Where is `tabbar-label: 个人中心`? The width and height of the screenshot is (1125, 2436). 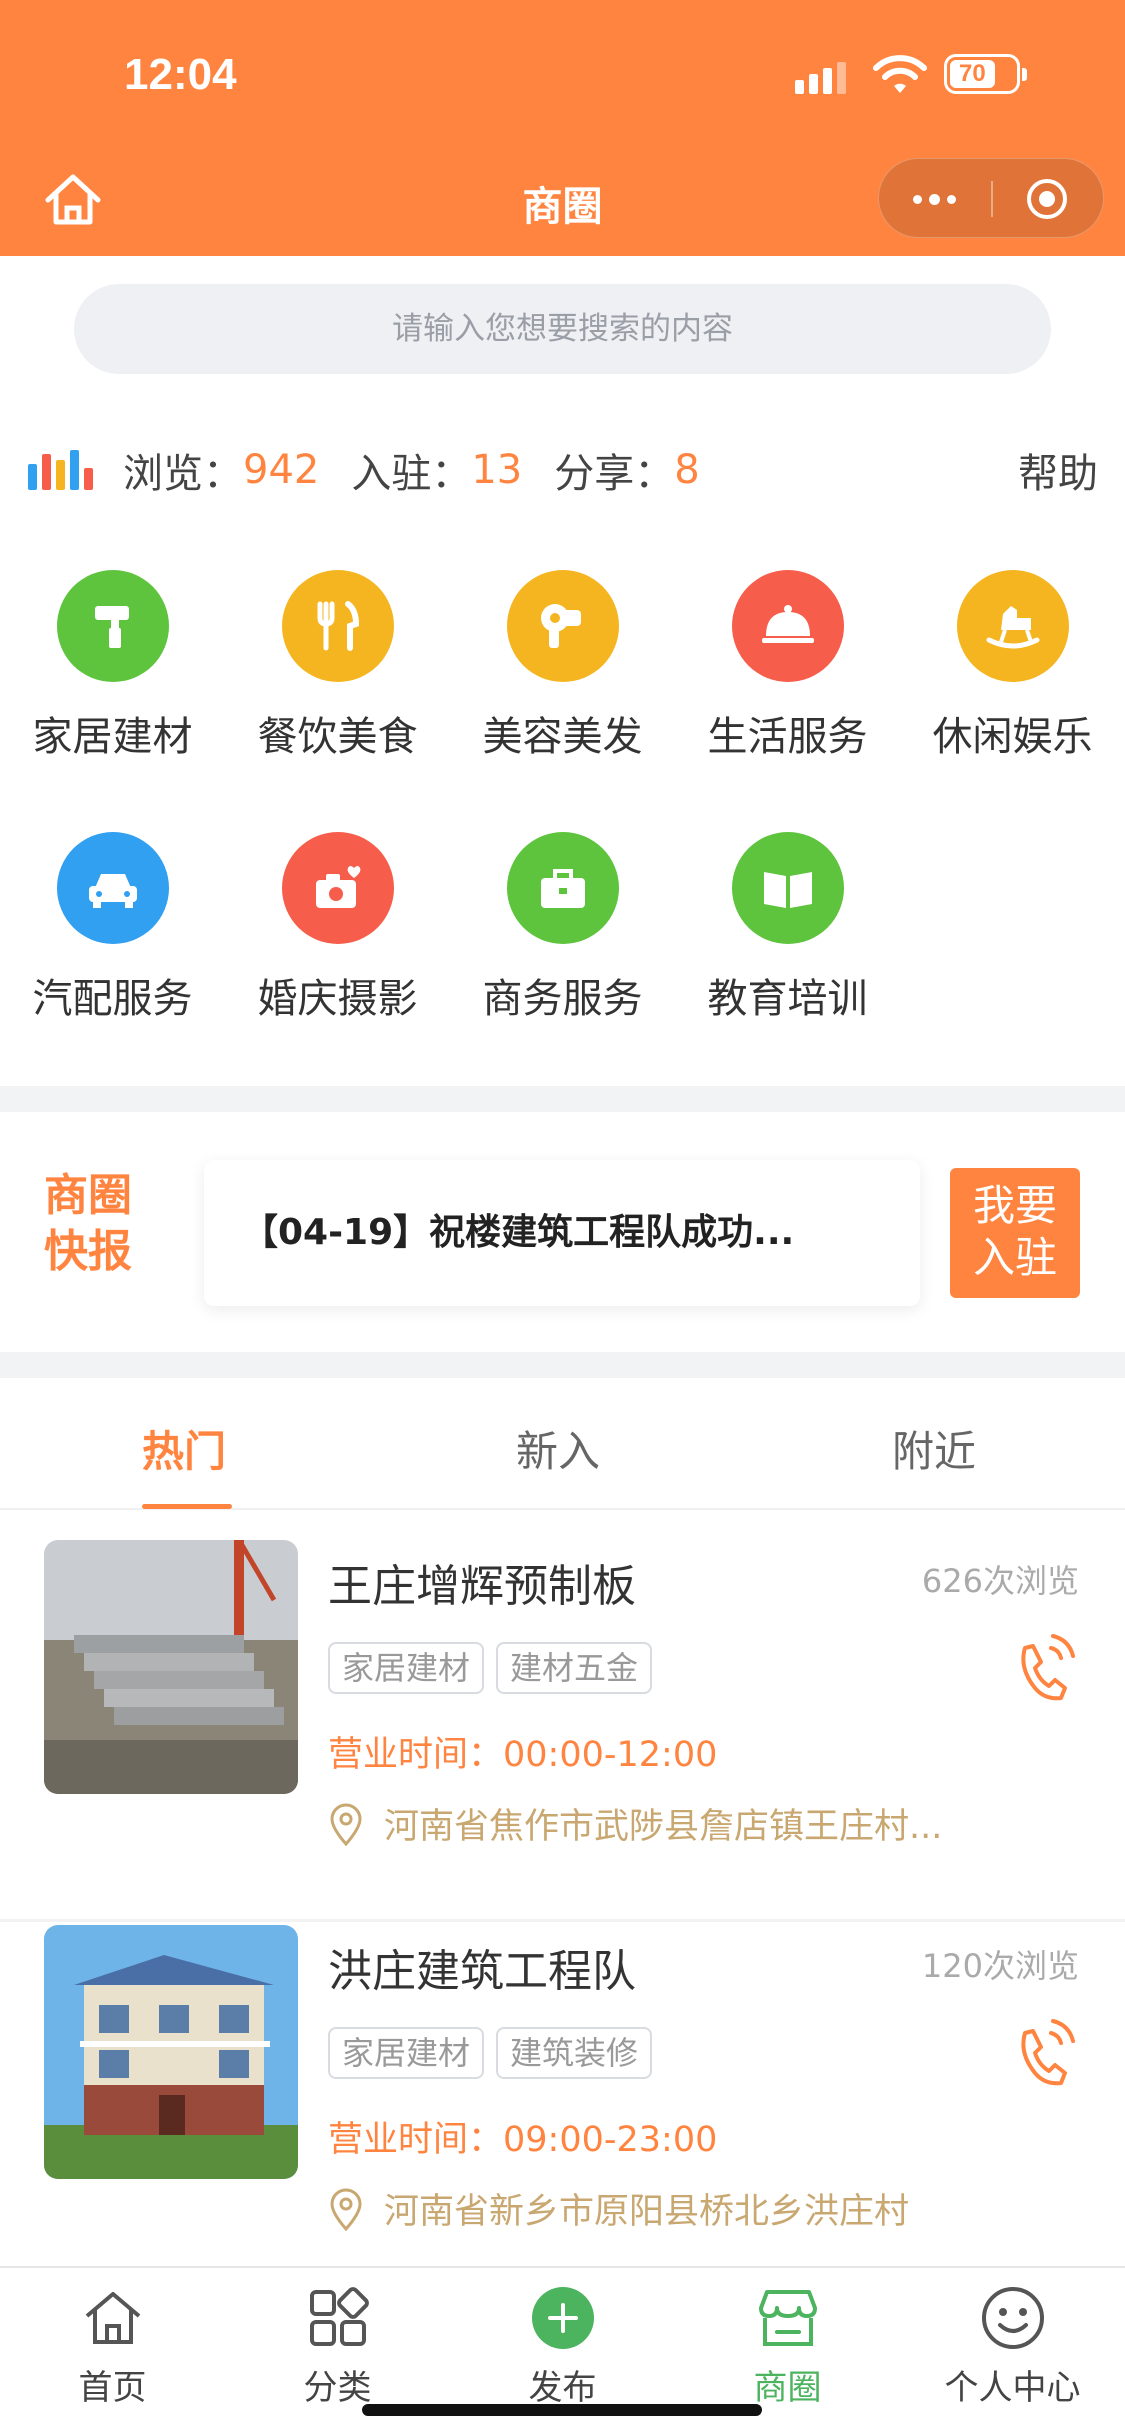
tabbar-label: 个人中心 is located at coordinates (1012, 2388).